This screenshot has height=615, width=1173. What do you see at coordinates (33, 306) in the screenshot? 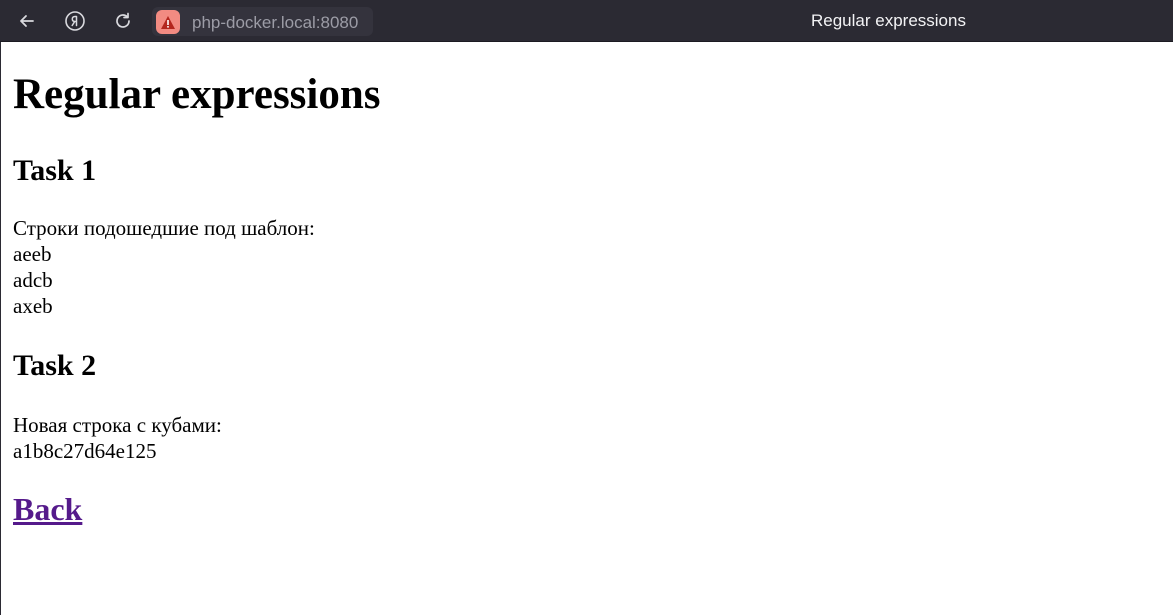
I see `task1-match: axeb` at bounding box center [33, 306].